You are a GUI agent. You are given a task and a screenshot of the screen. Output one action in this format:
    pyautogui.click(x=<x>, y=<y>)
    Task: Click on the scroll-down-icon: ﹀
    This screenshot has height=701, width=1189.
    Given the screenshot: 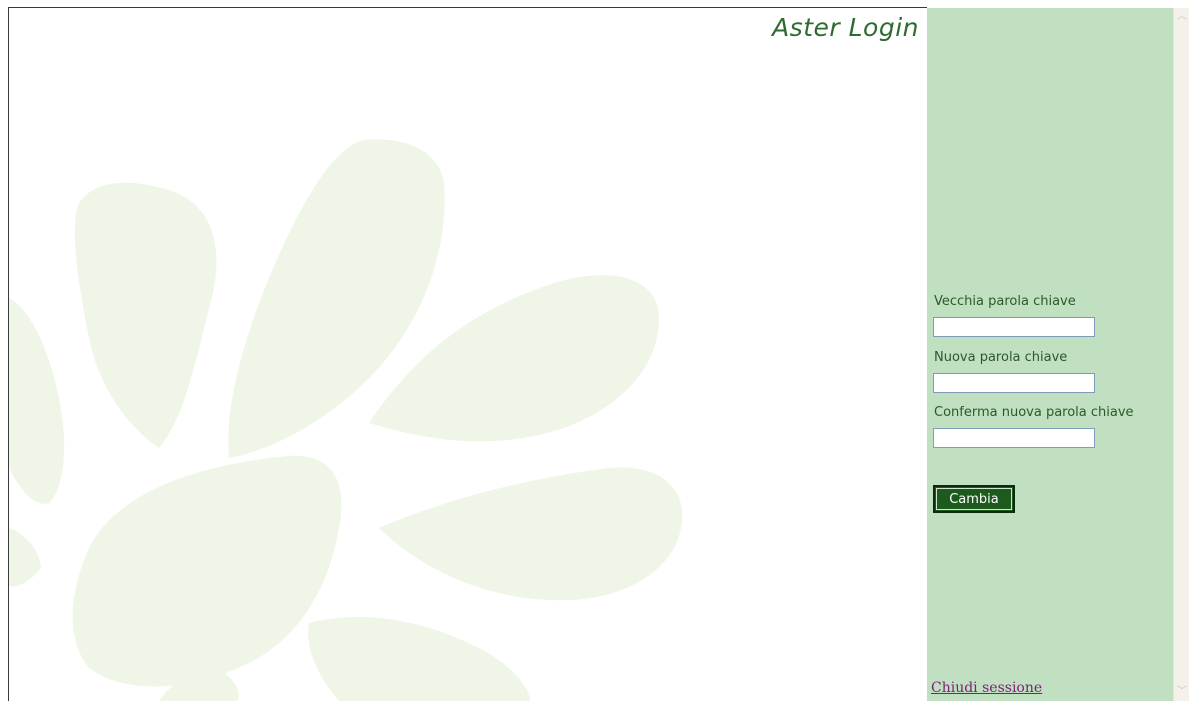 What is the action you would take?
    pyautogui.click(x=1182, y=692)
    